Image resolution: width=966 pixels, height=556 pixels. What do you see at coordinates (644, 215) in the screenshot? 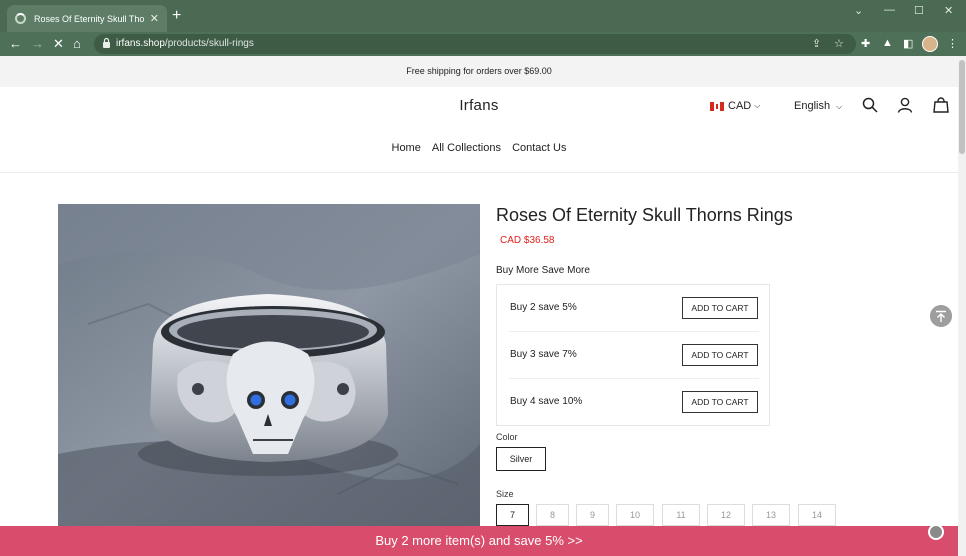
I see `product-title: Roses Of Eternity Skull Thorns Rings` at bounding box center [644, 215].